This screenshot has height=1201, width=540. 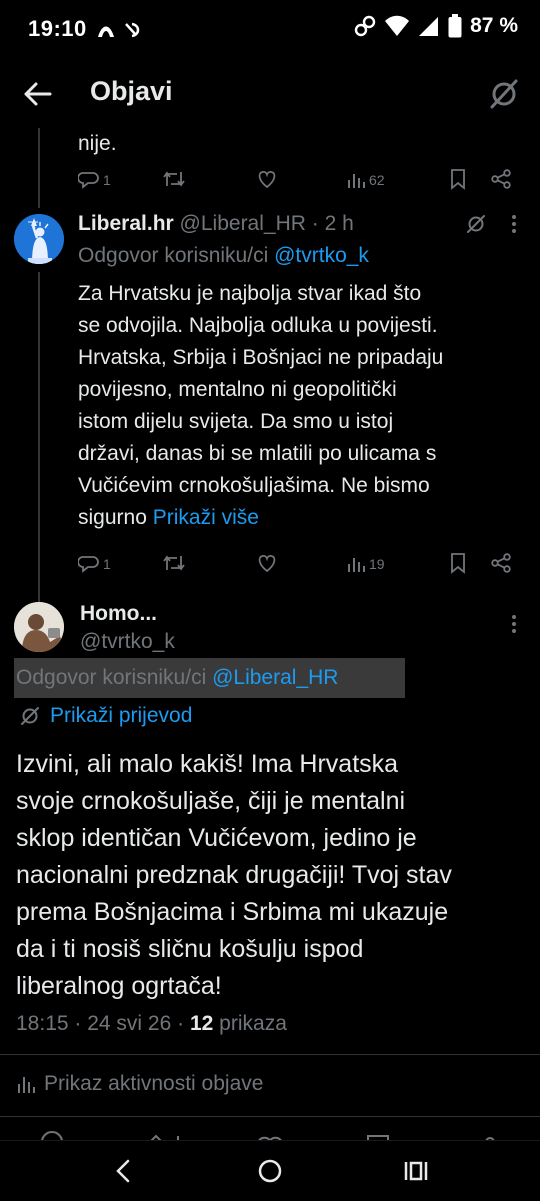 What do you see at coordinates (365, 26) in the screenshot?
I see `link-icon` at bounding box center [365, 26].